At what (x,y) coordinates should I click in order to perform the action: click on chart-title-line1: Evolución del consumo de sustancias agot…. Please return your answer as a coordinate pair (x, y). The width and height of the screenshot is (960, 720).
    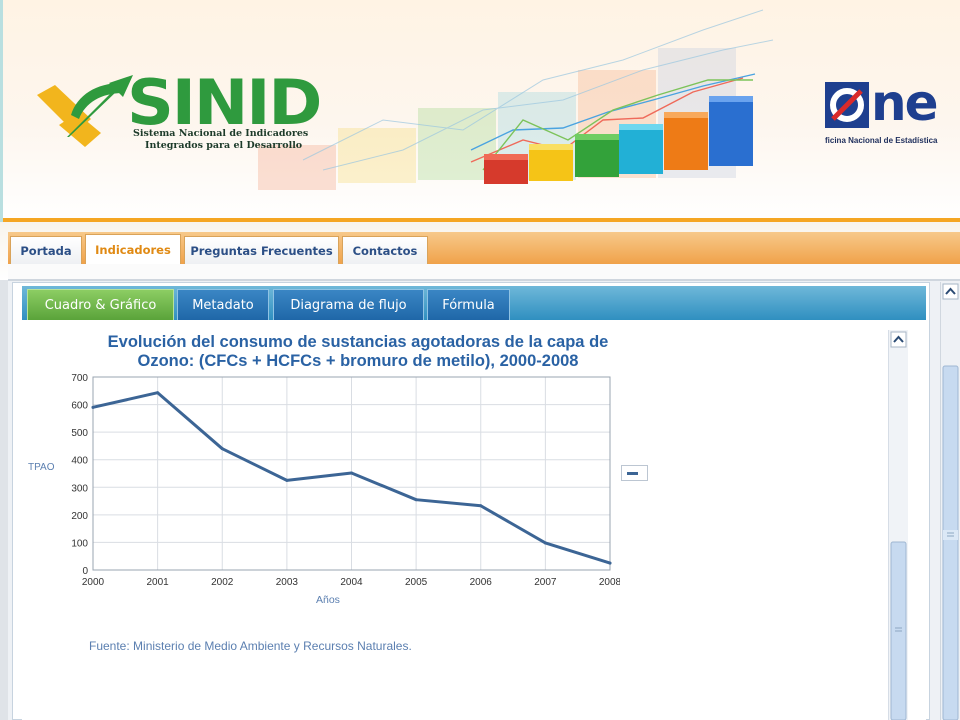
    Looking at the image, I should click on (358, 342).